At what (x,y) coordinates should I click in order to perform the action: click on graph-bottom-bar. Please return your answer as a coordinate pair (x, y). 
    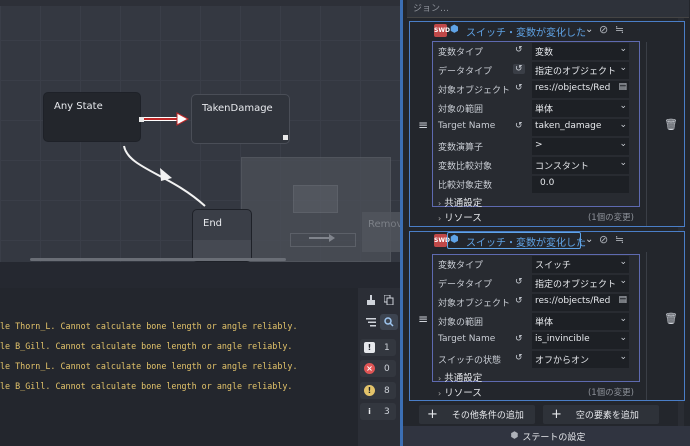
    Looking at the image, I should click on (200, 275).